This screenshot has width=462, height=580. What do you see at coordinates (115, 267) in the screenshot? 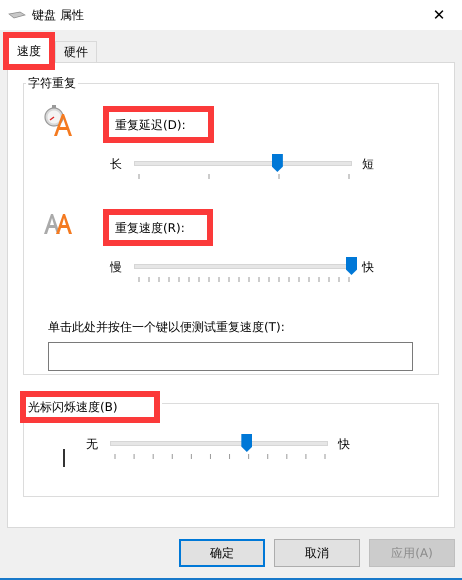
I see `slider-min-label: 慢` at bounding box center [115, 267].